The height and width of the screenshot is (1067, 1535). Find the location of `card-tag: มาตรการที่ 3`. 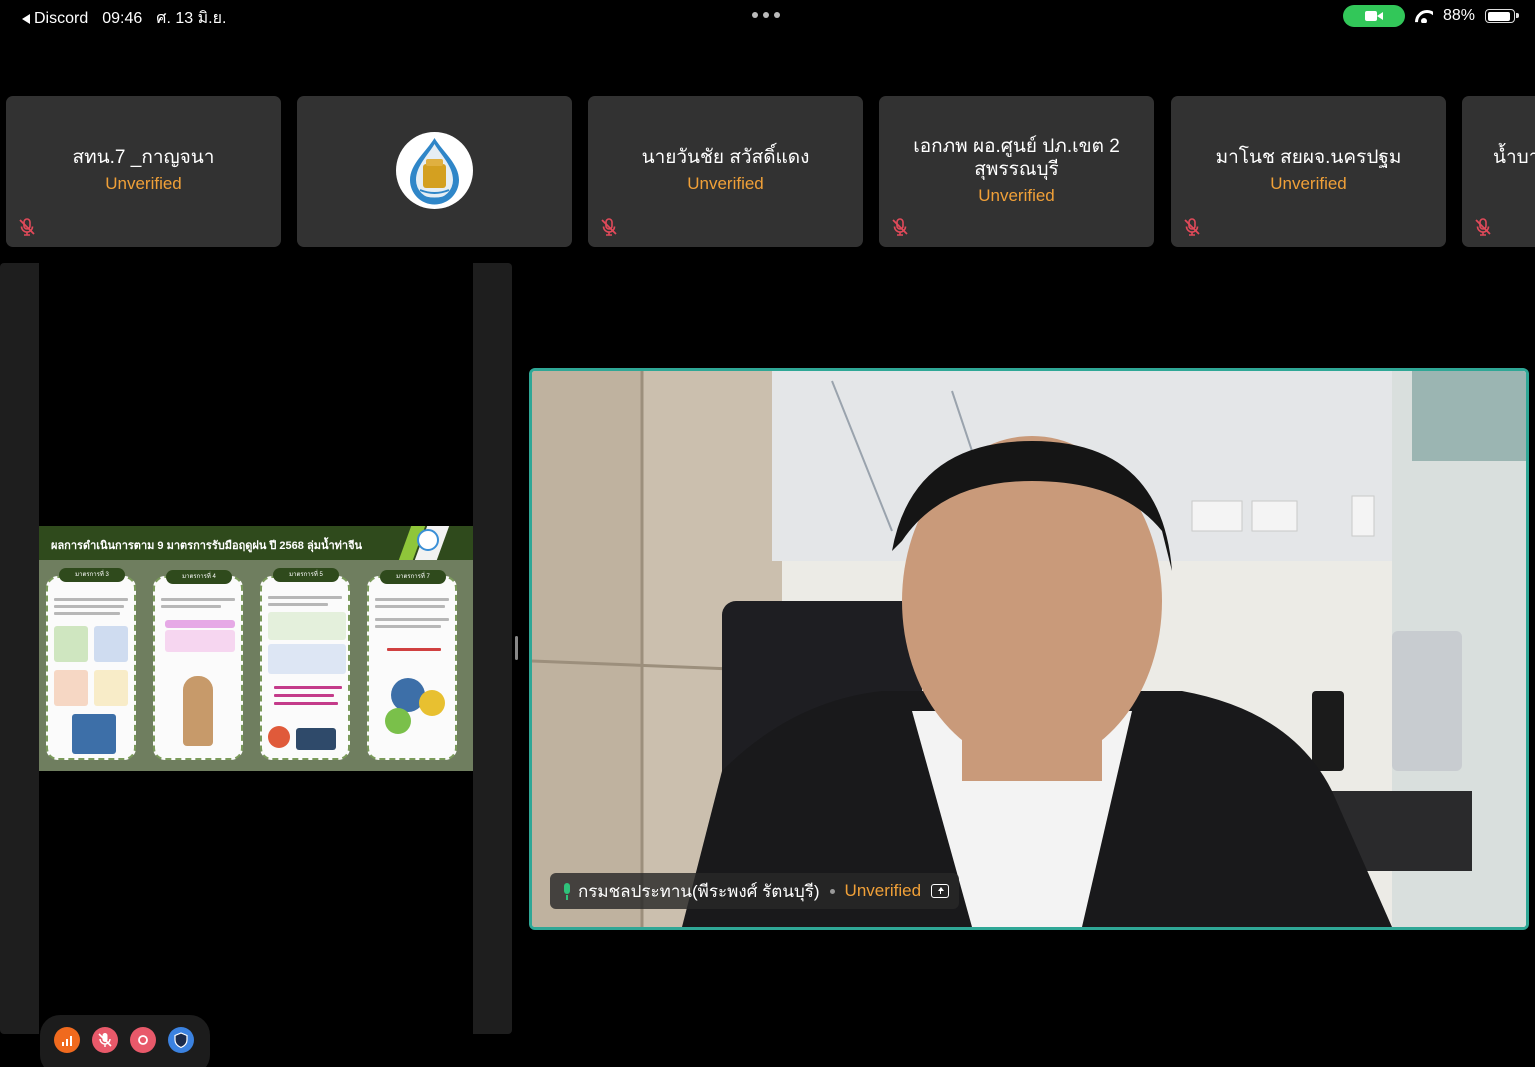

card-tag: มาตรการที่ 3 is located at coordinates (92, 575).